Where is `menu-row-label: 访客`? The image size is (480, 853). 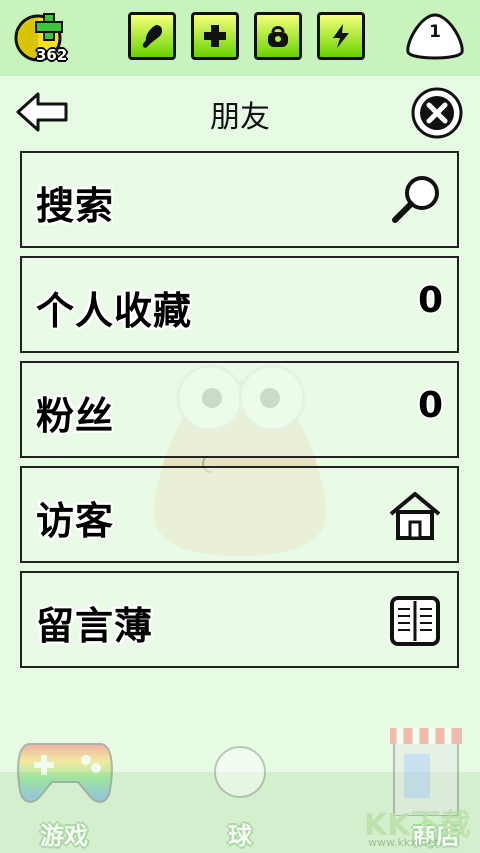 menu-row-label: 访客 is located at coordinates (75, 521).